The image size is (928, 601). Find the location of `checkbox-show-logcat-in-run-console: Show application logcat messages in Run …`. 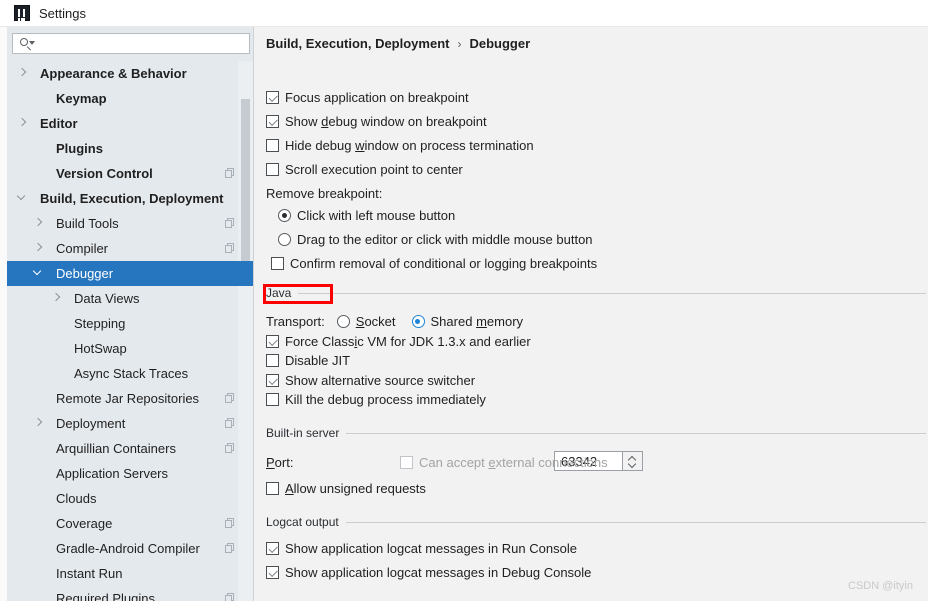

checkbox-show-logcat-in-run-console: Show application logcat messages in Run … is located at coordinates (421, 548).